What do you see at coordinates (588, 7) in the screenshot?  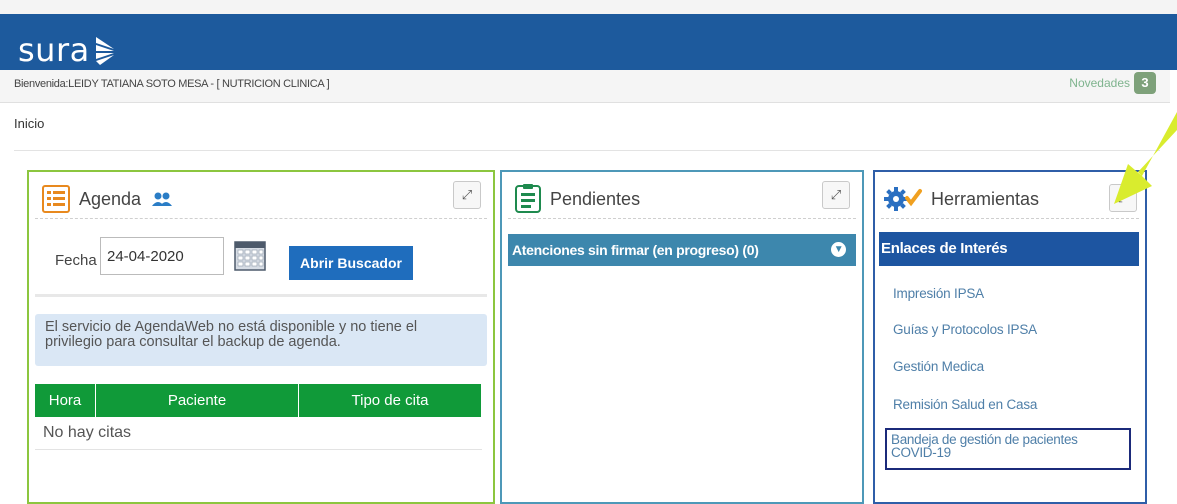 I see `top-strip` at bounding box center [588, 7].